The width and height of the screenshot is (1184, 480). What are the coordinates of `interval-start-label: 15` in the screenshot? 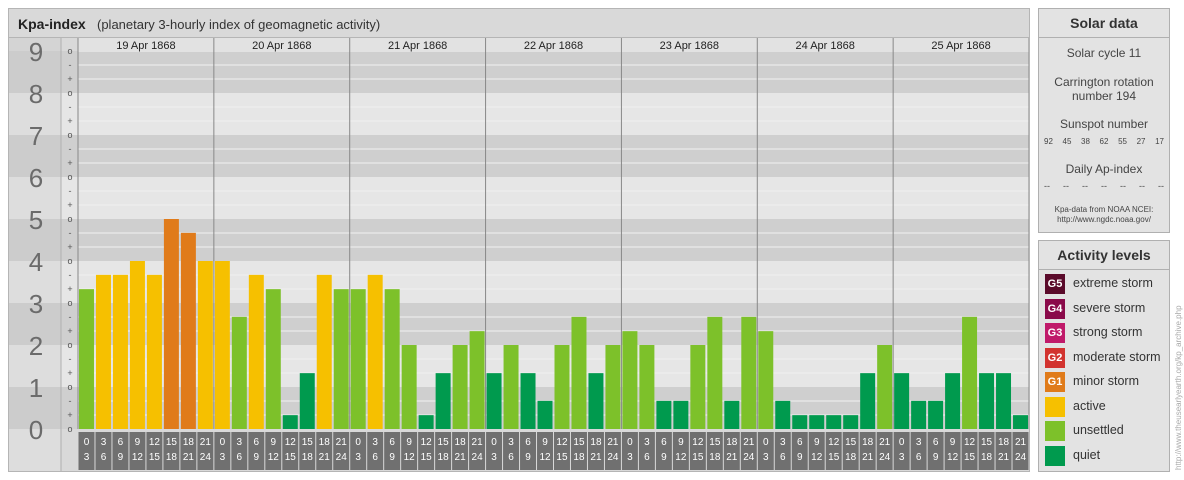 It's located at (715, 442).